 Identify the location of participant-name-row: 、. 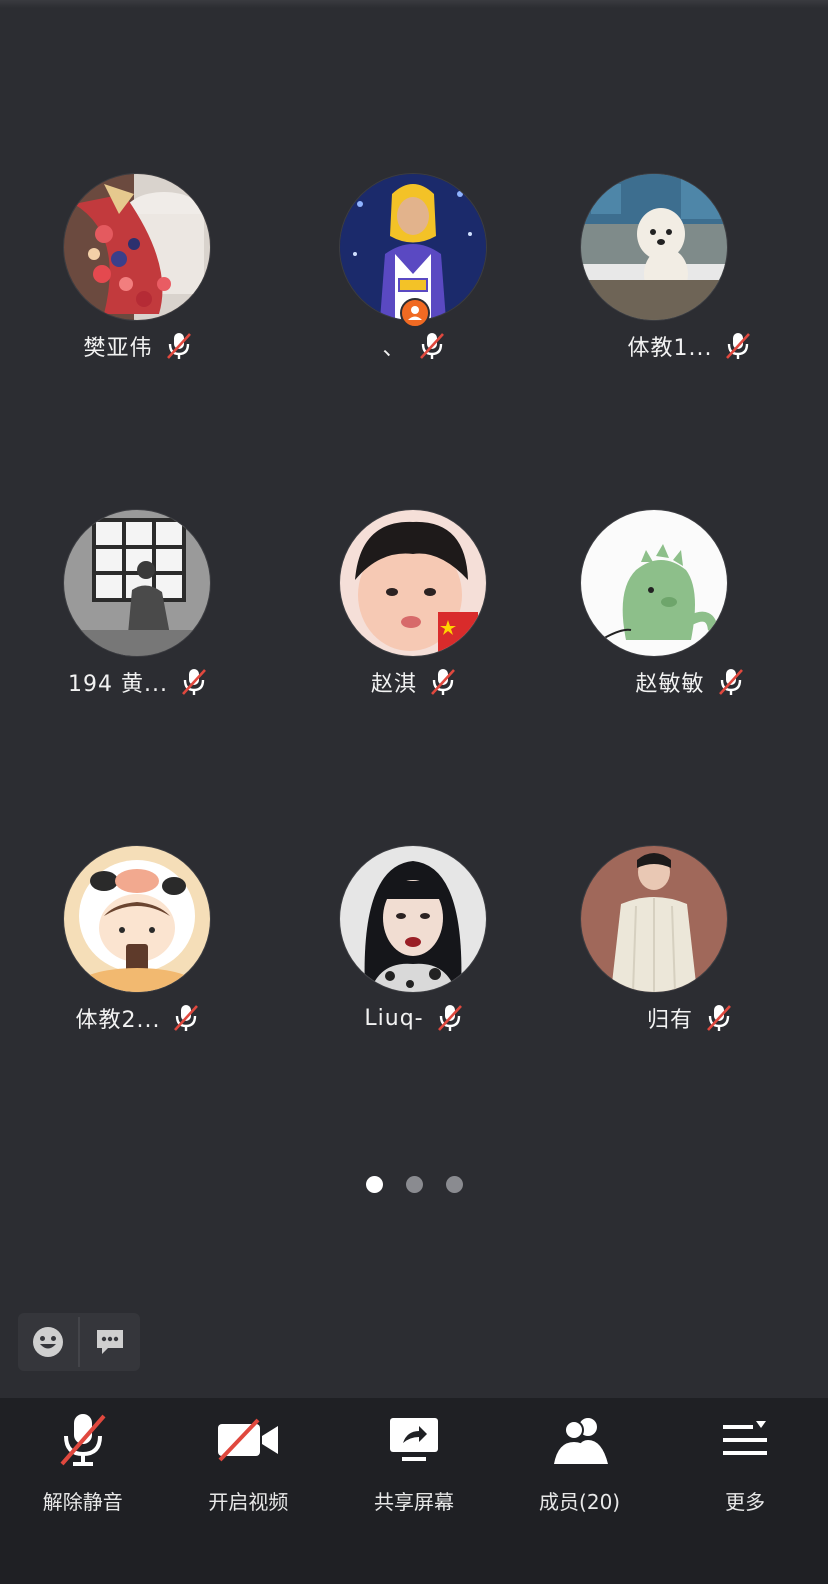
(414, 346).